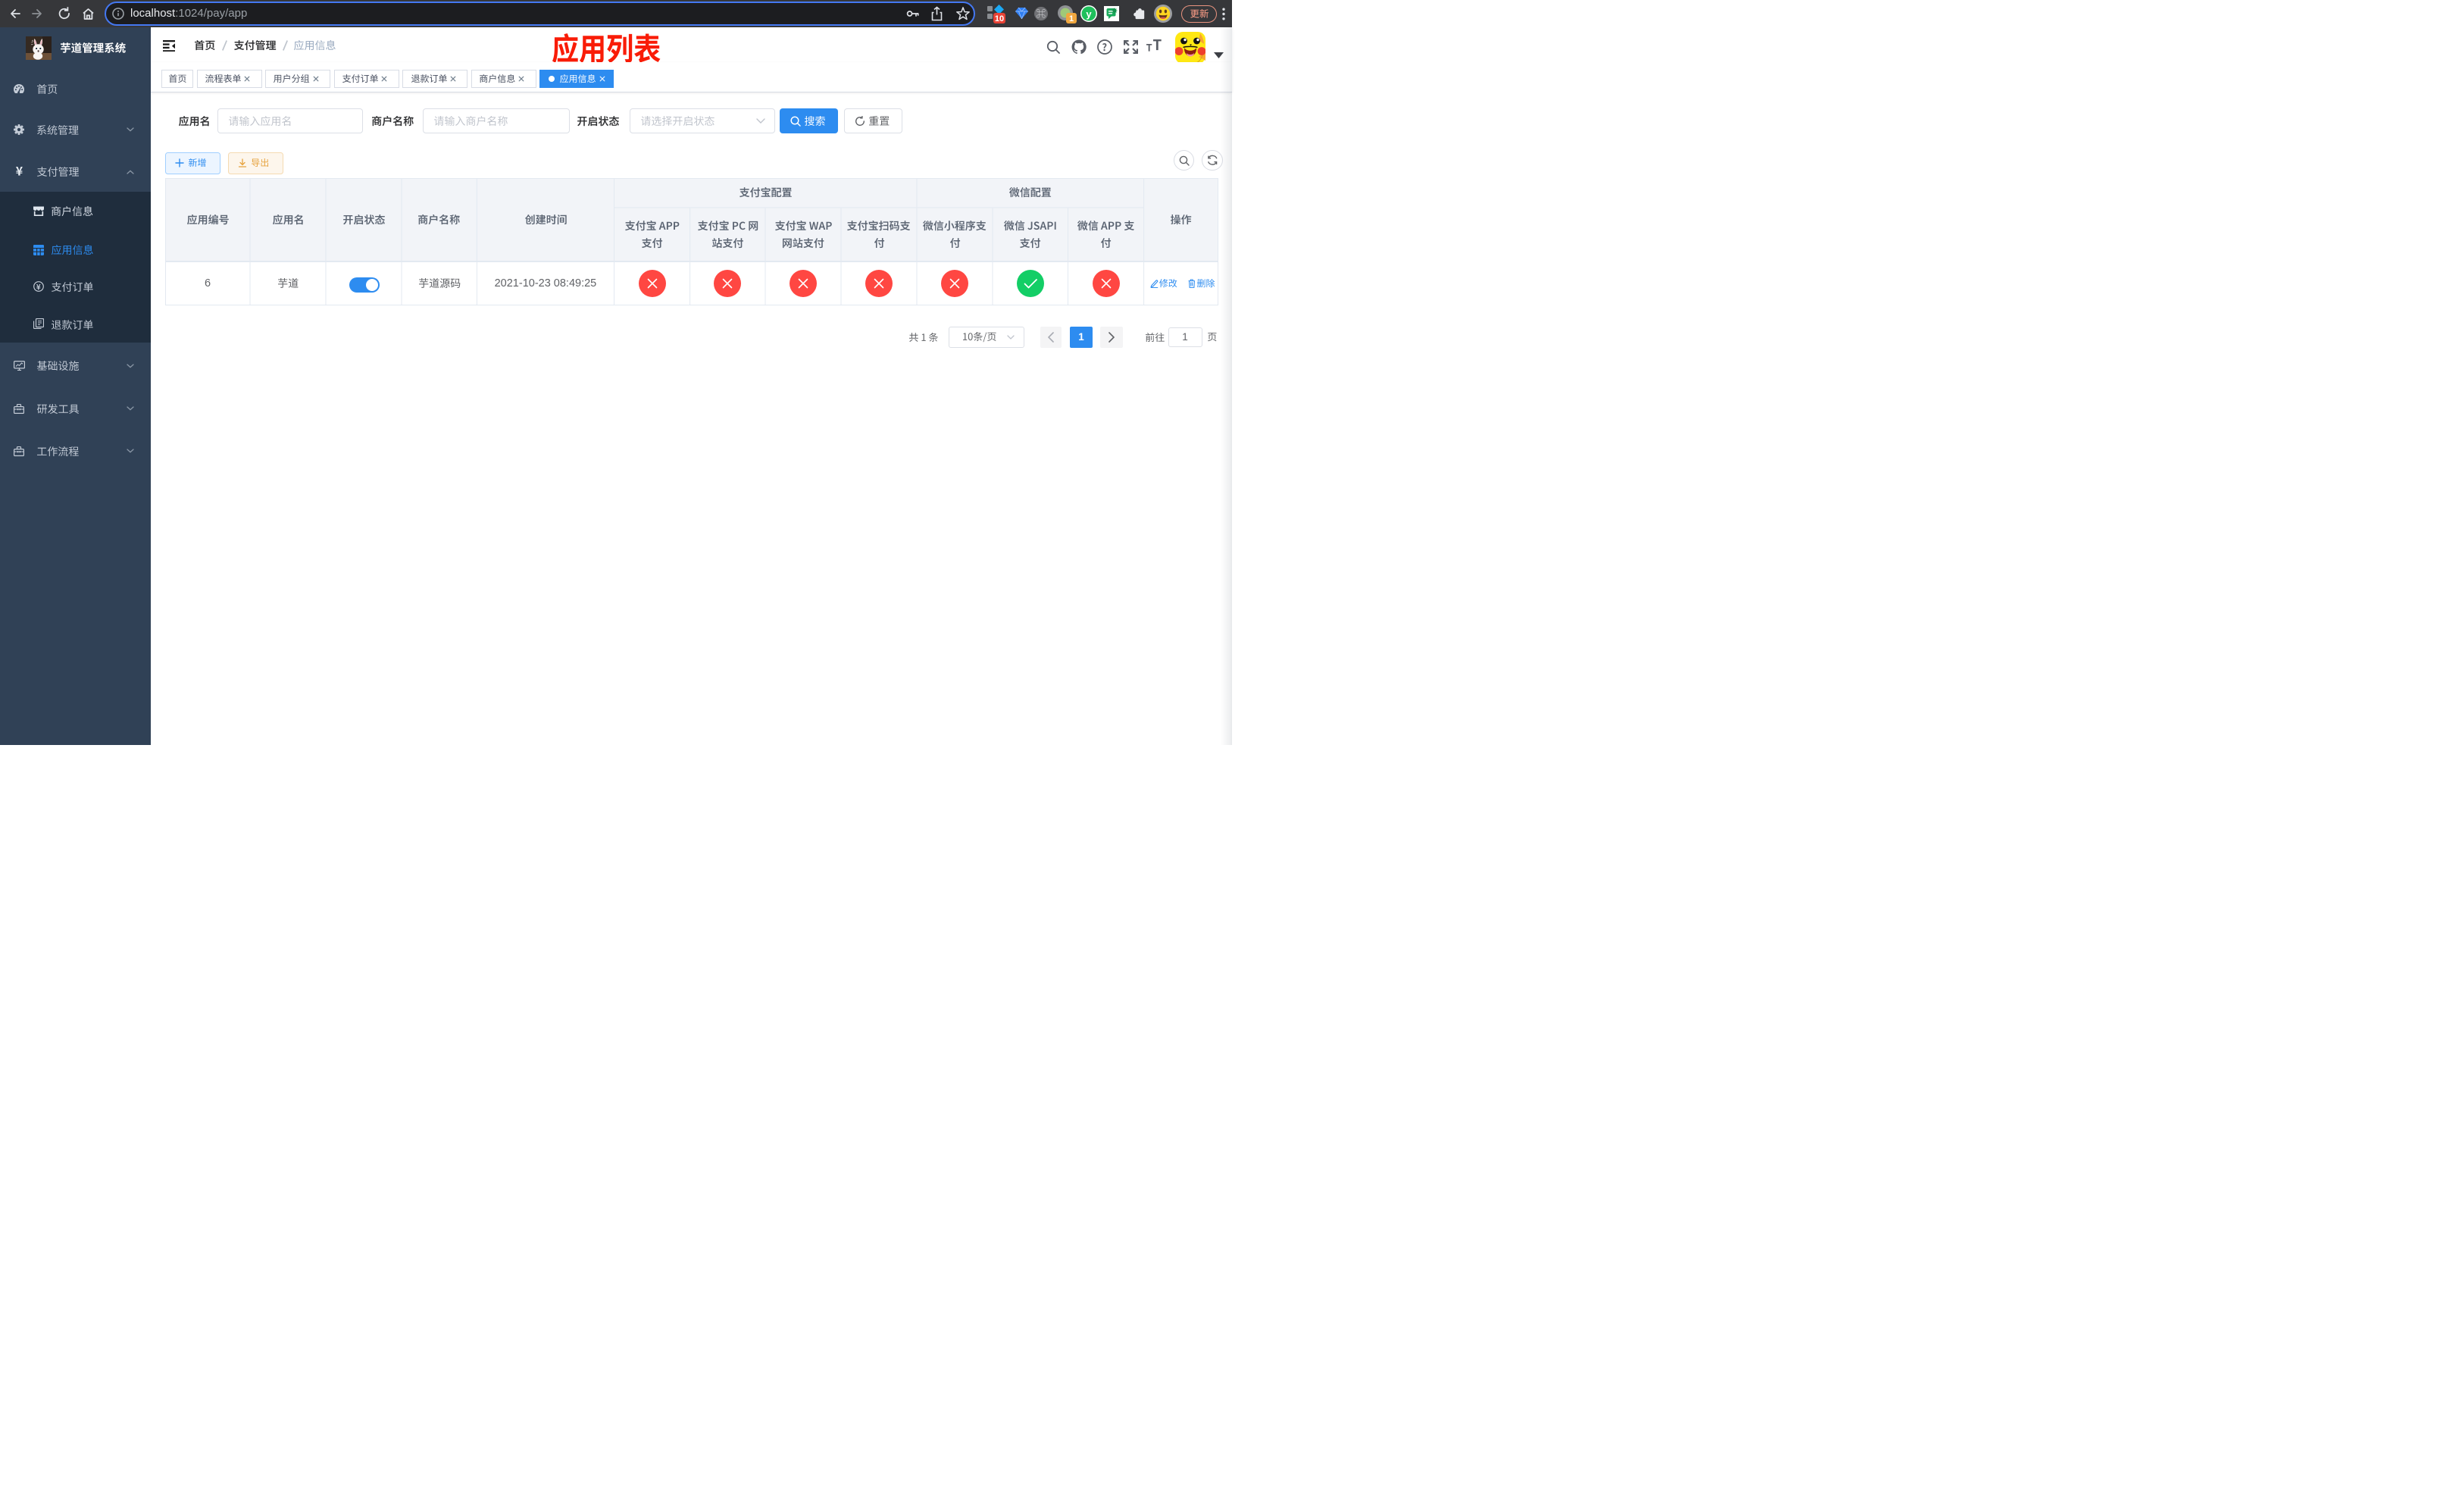  What do you see at coordinates (999, 18) in the screenshot?
I see `svg-text: 10` at bounding box center [999, 18].